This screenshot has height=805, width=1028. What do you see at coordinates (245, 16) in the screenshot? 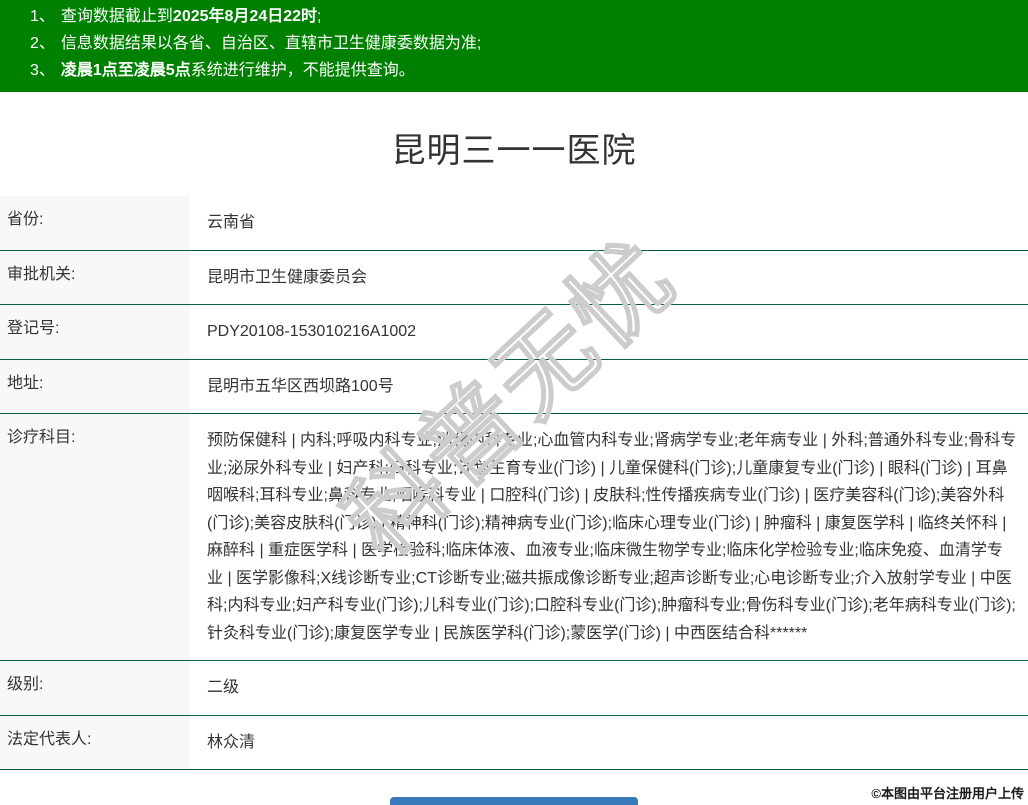
I see `notice-text-bold: 2025年8月24日22时` at bounding box center [245, 16].